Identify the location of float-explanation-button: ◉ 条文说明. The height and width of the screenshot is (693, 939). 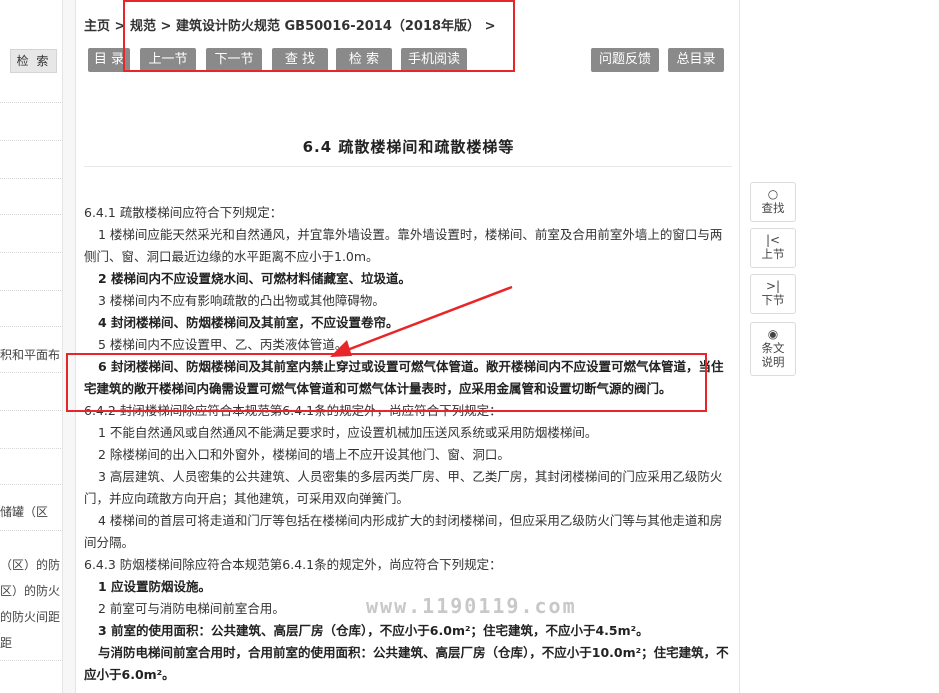
(773, 349).